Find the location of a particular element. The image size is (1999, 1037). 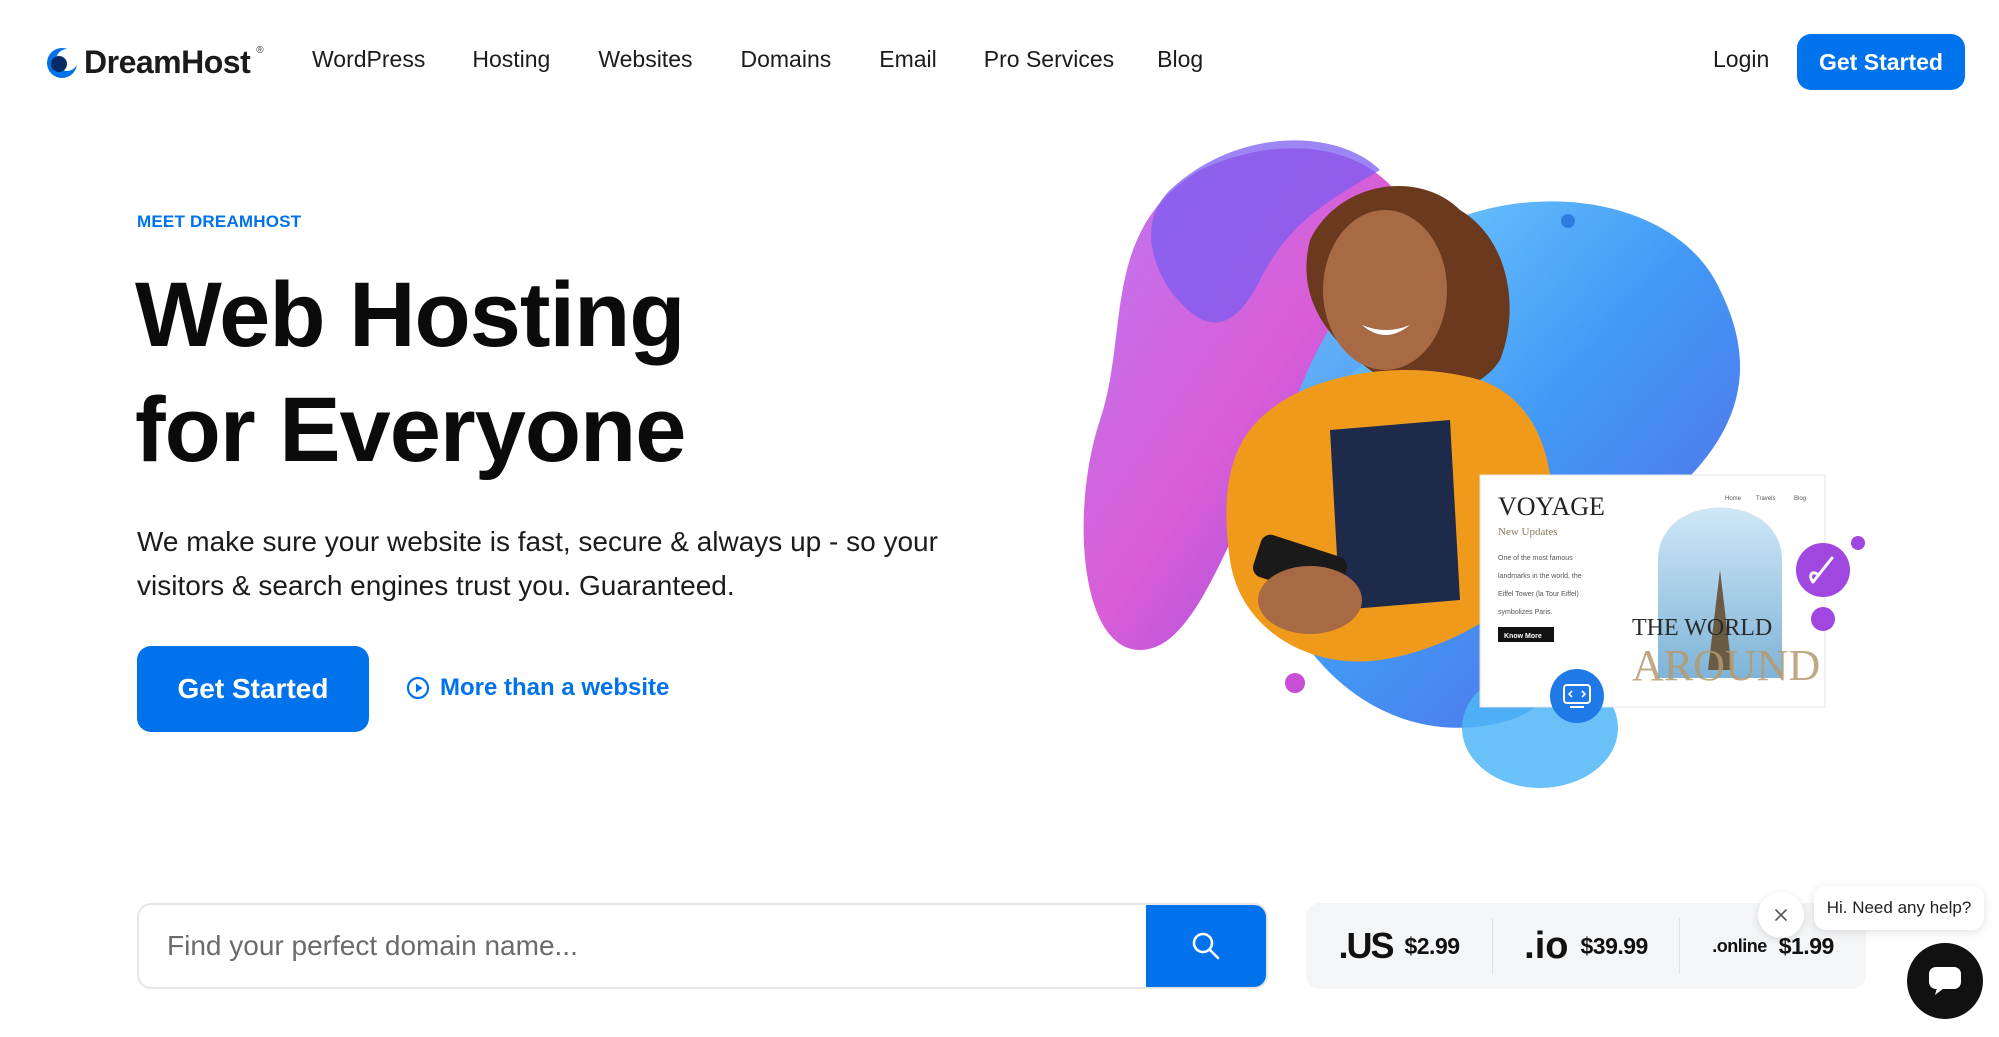

hero-eyebrow: MEET DREAMHOST is located at coordinates (219, 221).